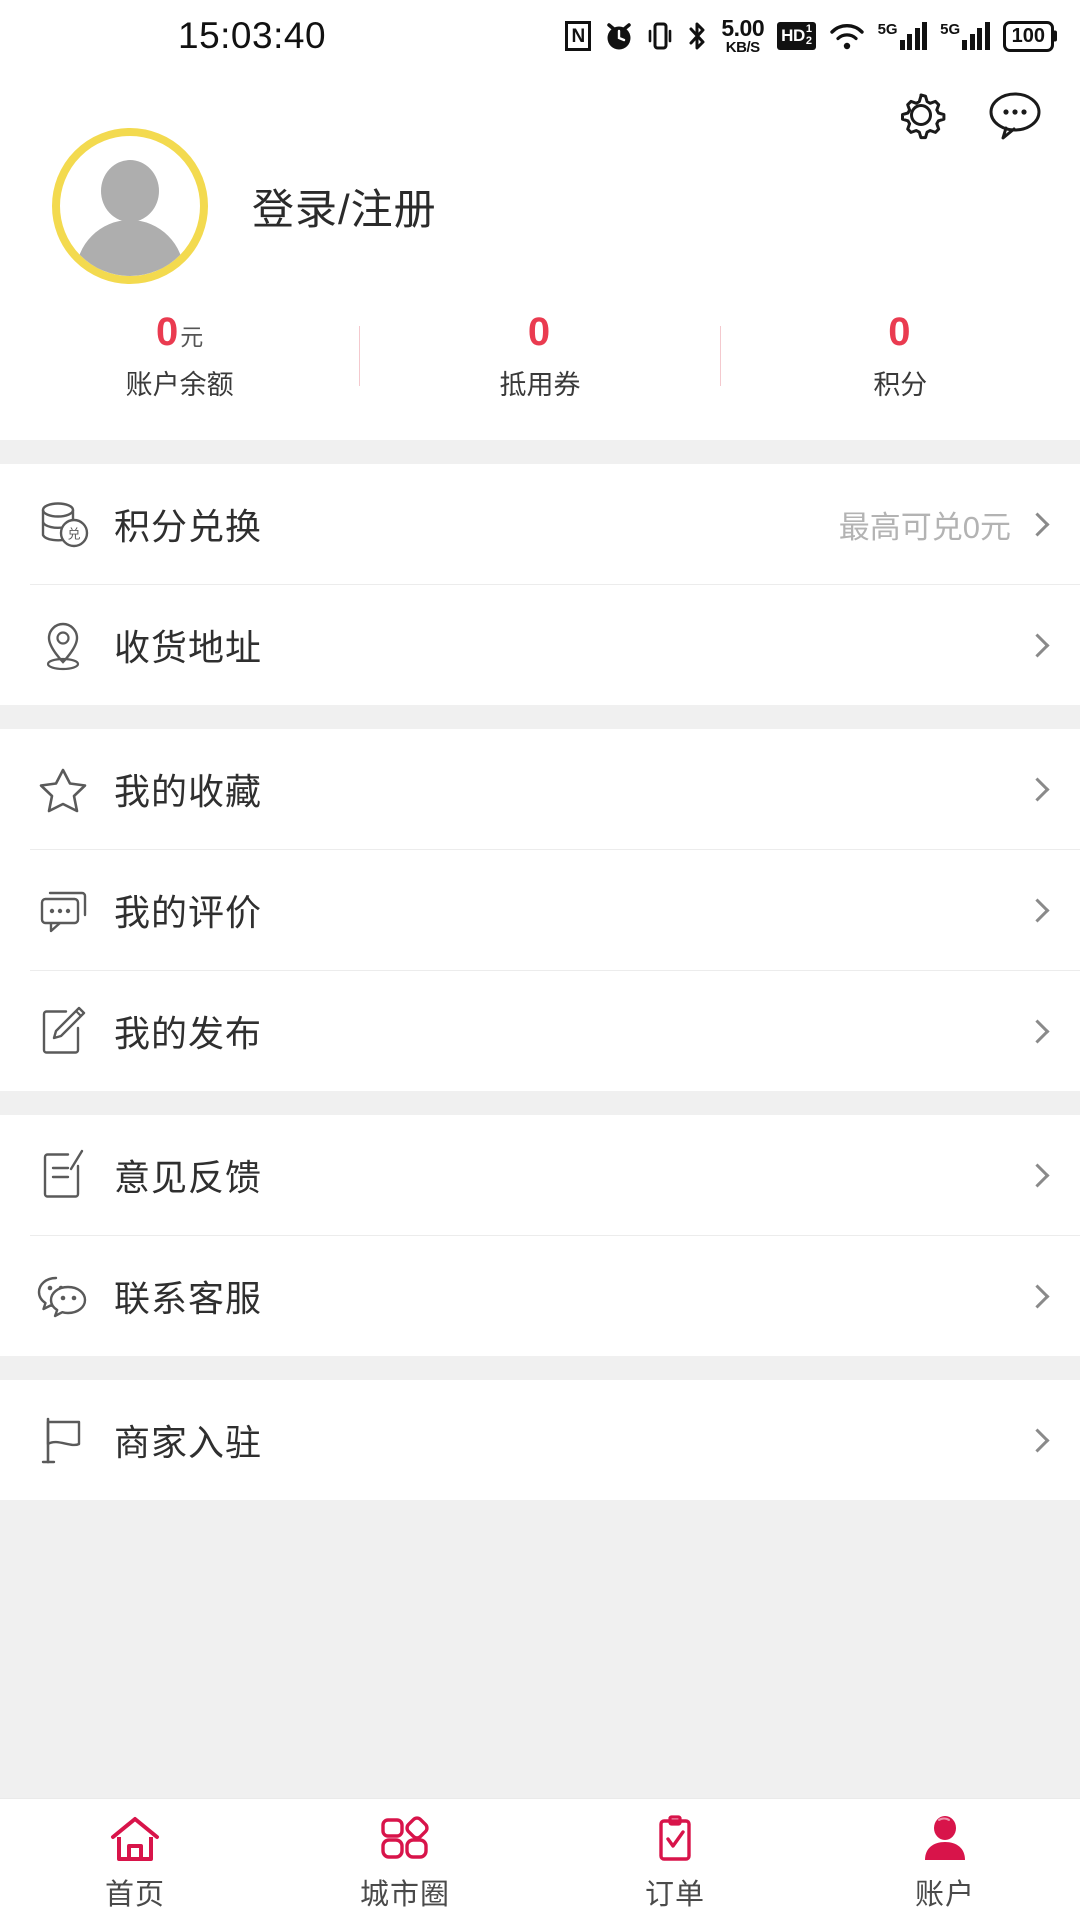  Describe the element at coordinates (188, 1442) in the screenshot. I see `menu-item-label: 商家入驻` at that location.